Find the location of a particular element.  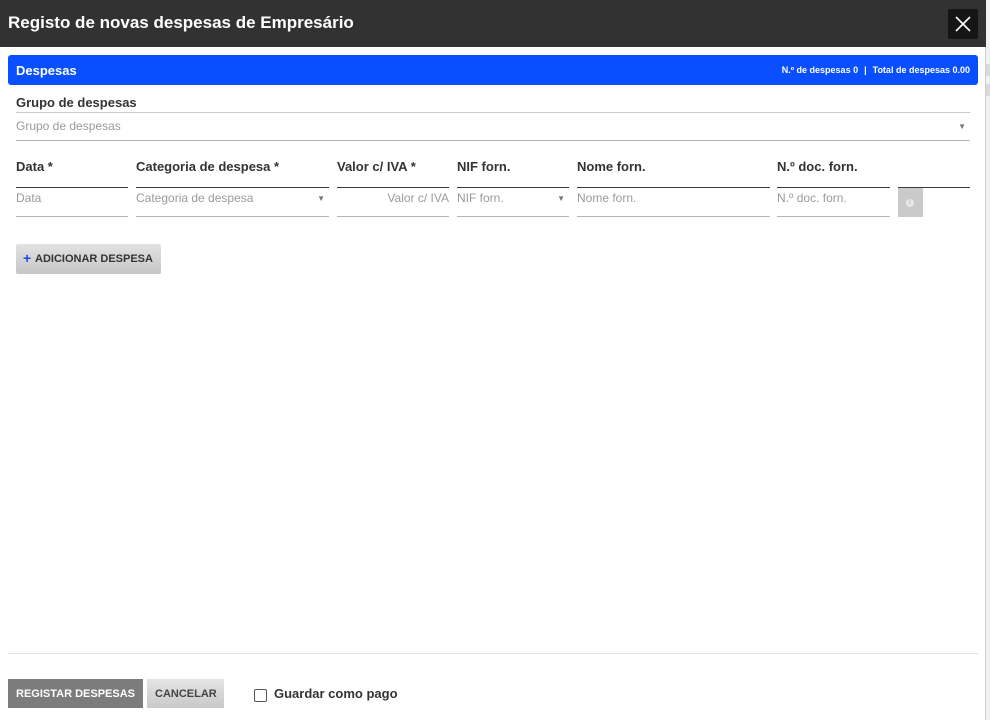

col-header-nif: NIF forn. is located at coordinates (484, 166).